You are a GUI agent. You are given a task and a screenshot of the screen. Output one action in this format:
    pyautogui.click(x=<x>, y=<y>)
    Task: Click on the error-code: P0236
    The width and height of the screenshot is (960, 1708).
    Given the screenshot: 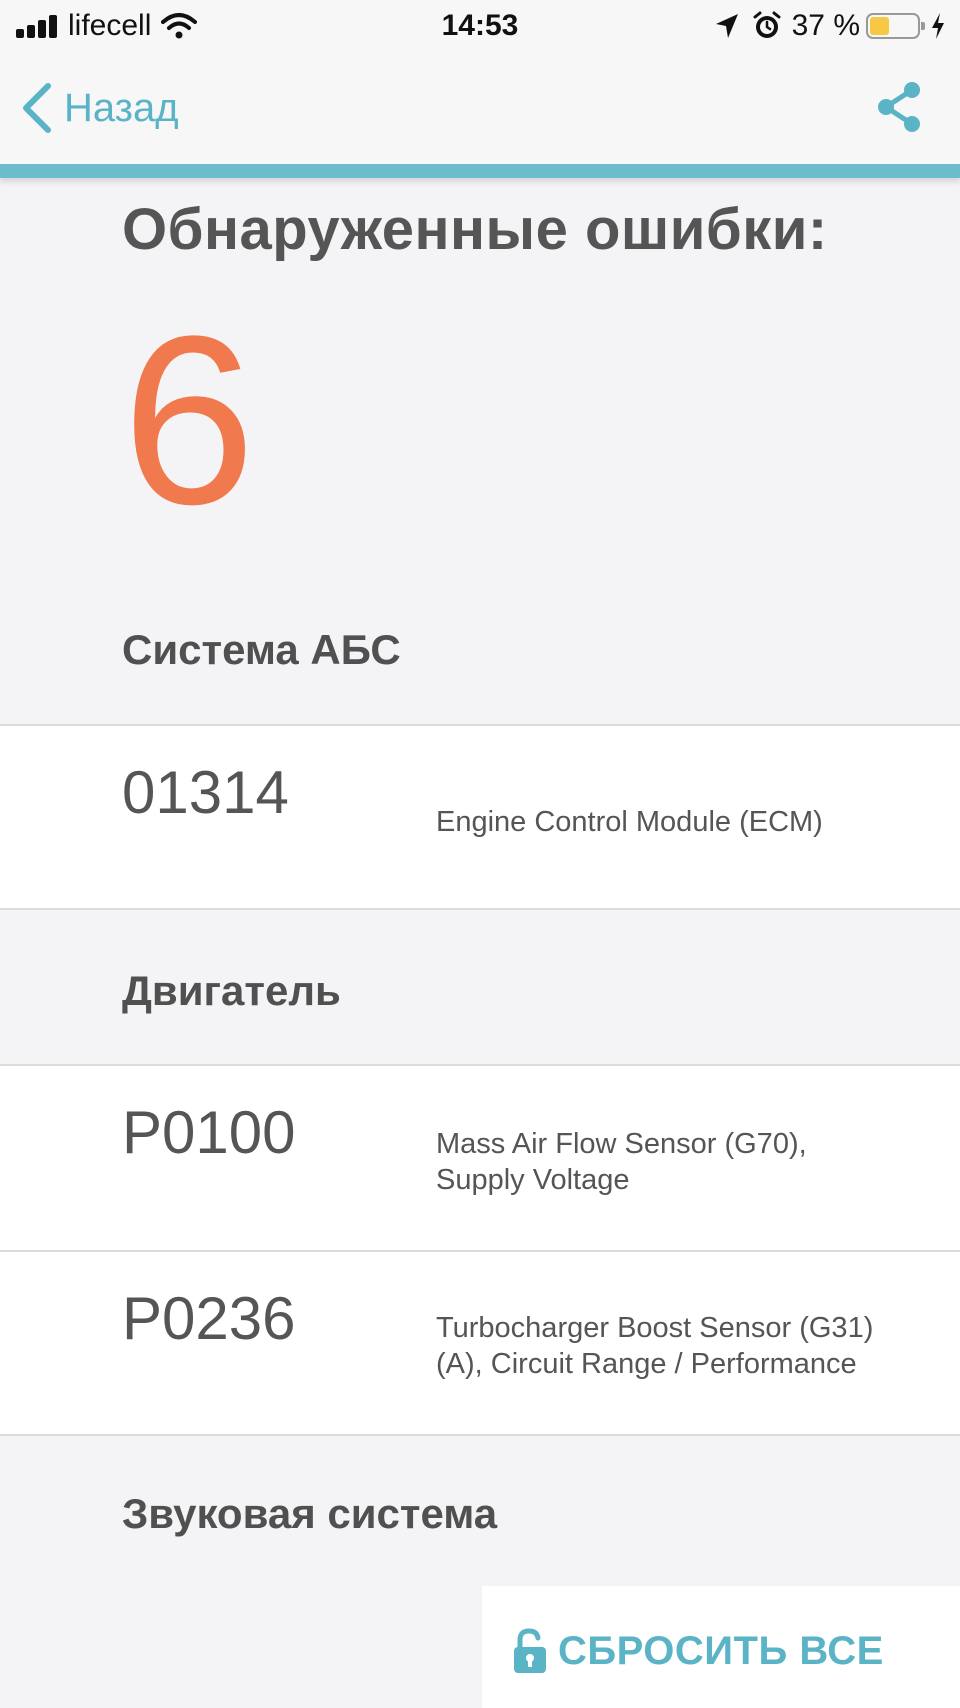 What is the action you would take?
    pyautogui.click(x=209, y=1318)
    